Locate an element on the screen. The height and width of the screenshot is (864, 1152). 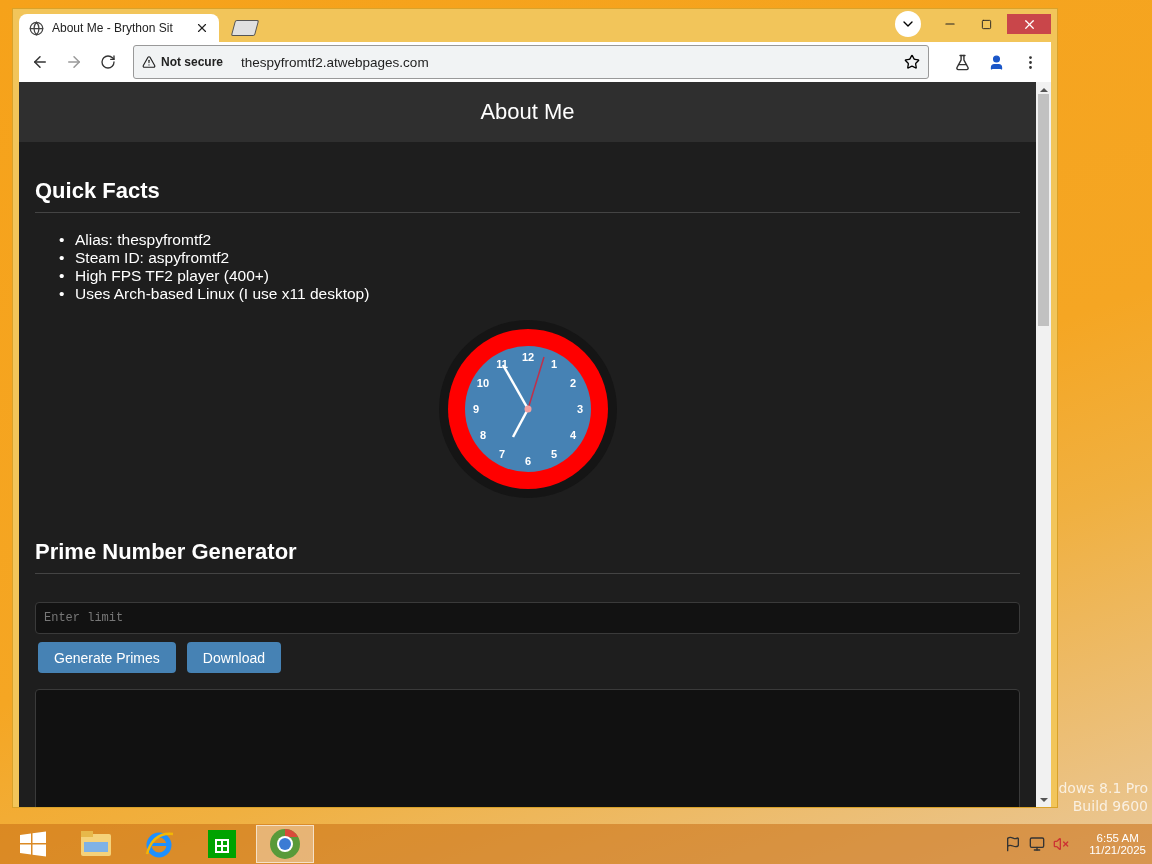
maximize-icon is located at coordinates (986, 24).